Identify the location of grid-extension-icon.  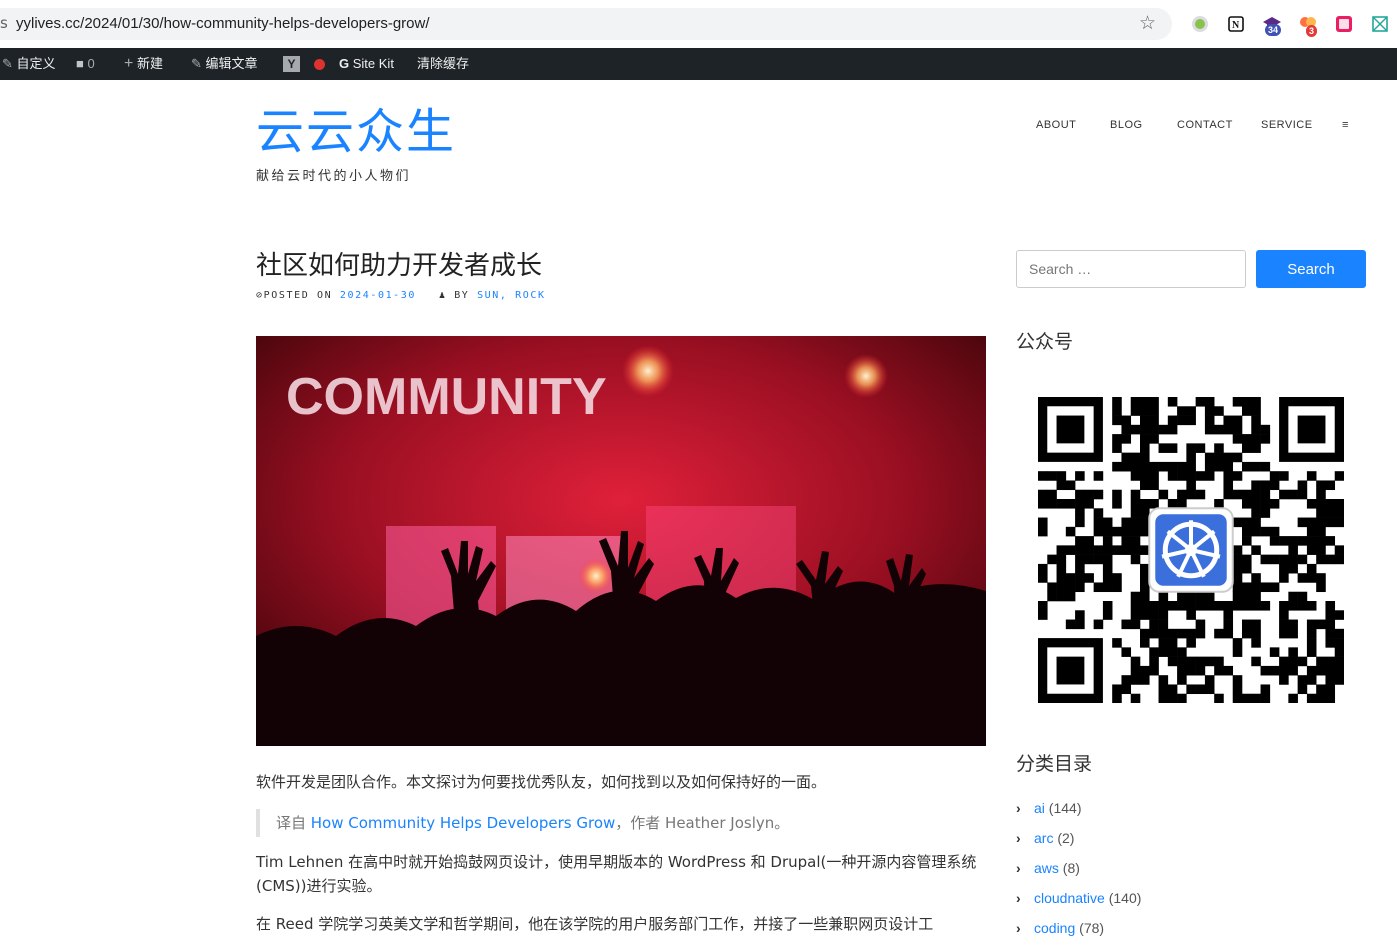
(1380, 24).